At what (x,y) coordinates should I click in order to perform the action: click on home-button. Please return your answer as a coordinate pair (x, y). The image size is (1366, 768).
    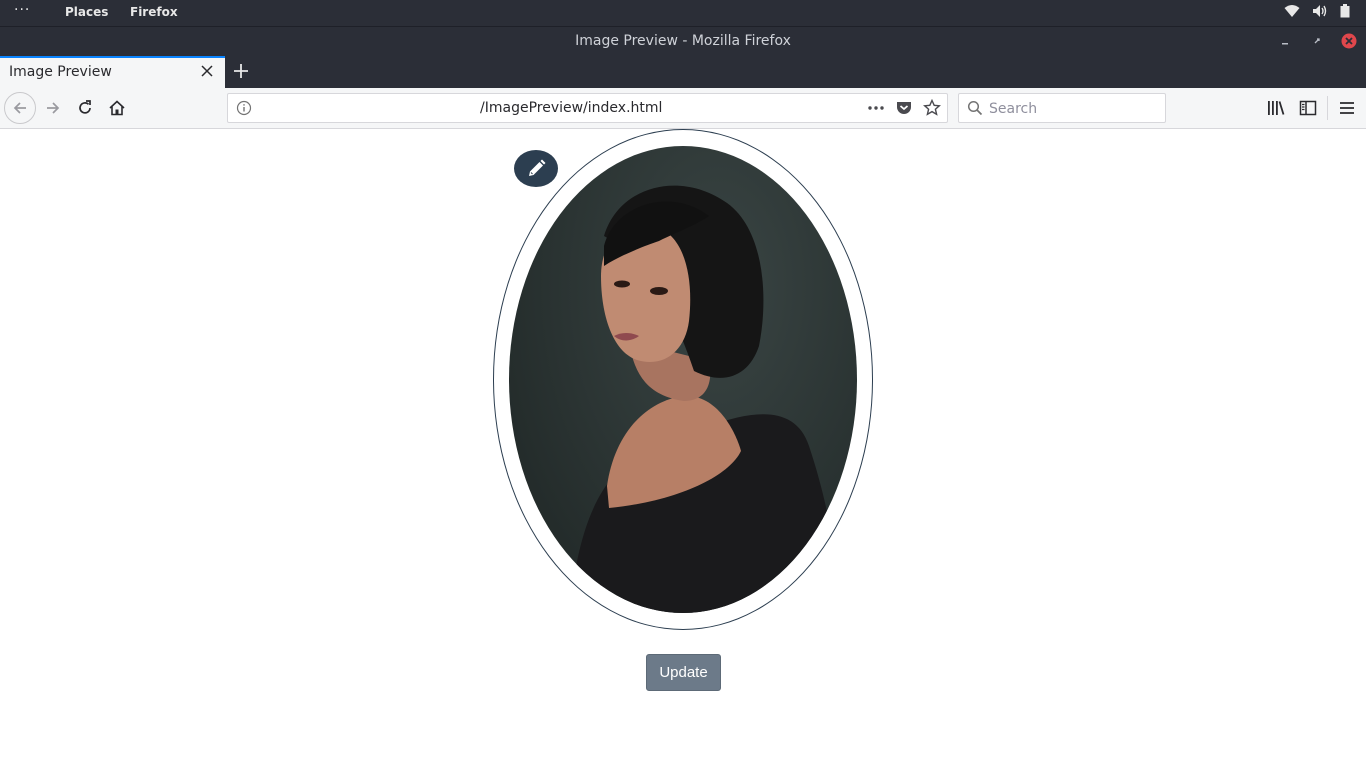
    Looking at the image, I should click on (117, 108).